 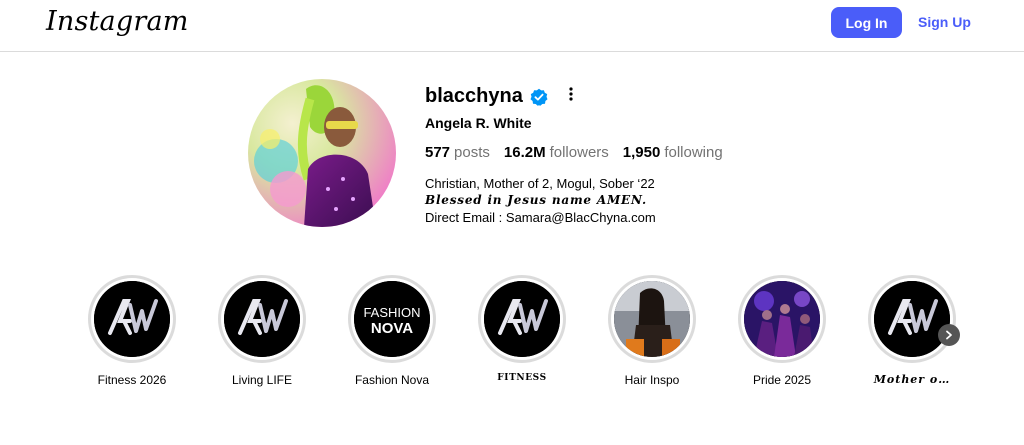 I want to click on highlight-label: Fitness 2026, so click(x=132, y=380).